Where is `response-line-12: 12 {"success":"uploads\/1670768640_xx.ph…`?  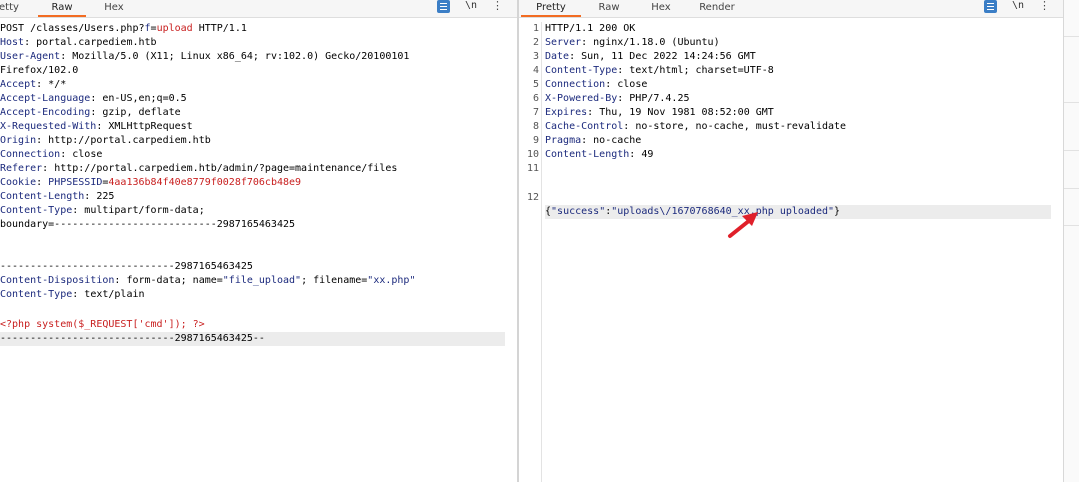
response-line-12: 12 {"success":"uploads\/1670768640_xx.ph… is located at coordinates (789, 198).